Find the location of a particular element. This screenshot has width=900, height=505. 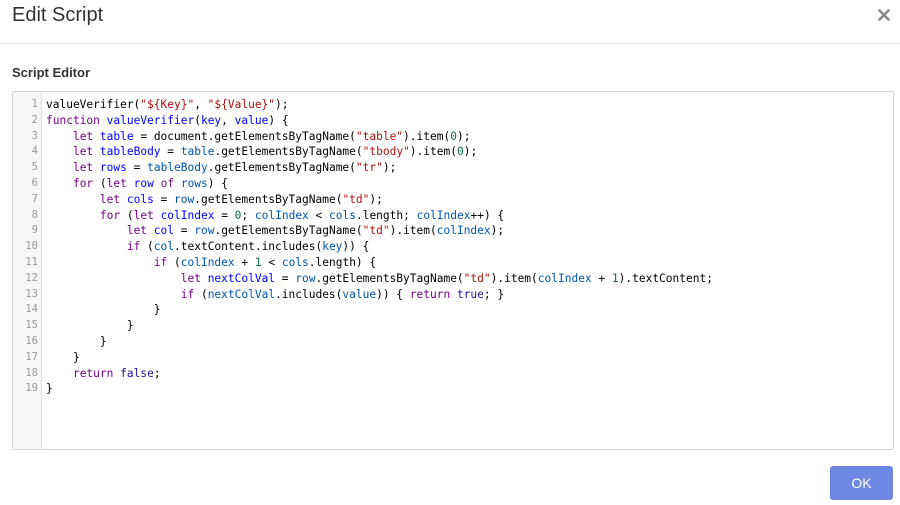

script-editor-label: Script Editor is located at coordinates (51, 72).